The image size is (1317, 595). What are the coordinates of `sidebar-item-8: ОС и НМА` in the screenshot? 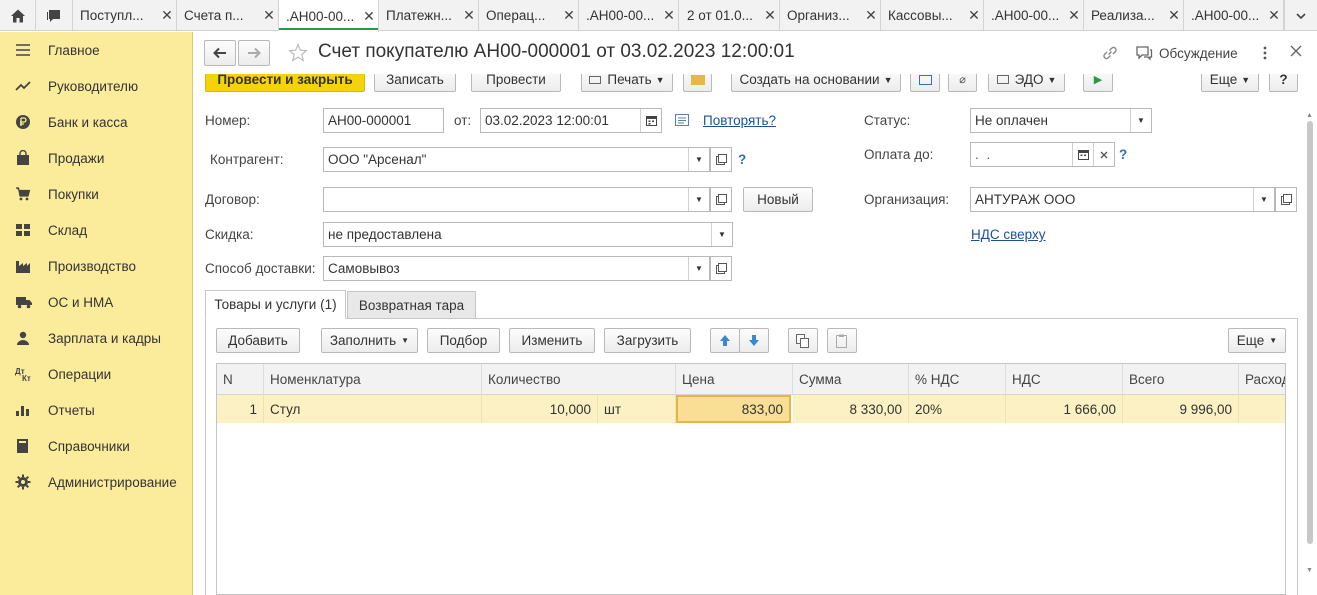 It's located at (96, 302).